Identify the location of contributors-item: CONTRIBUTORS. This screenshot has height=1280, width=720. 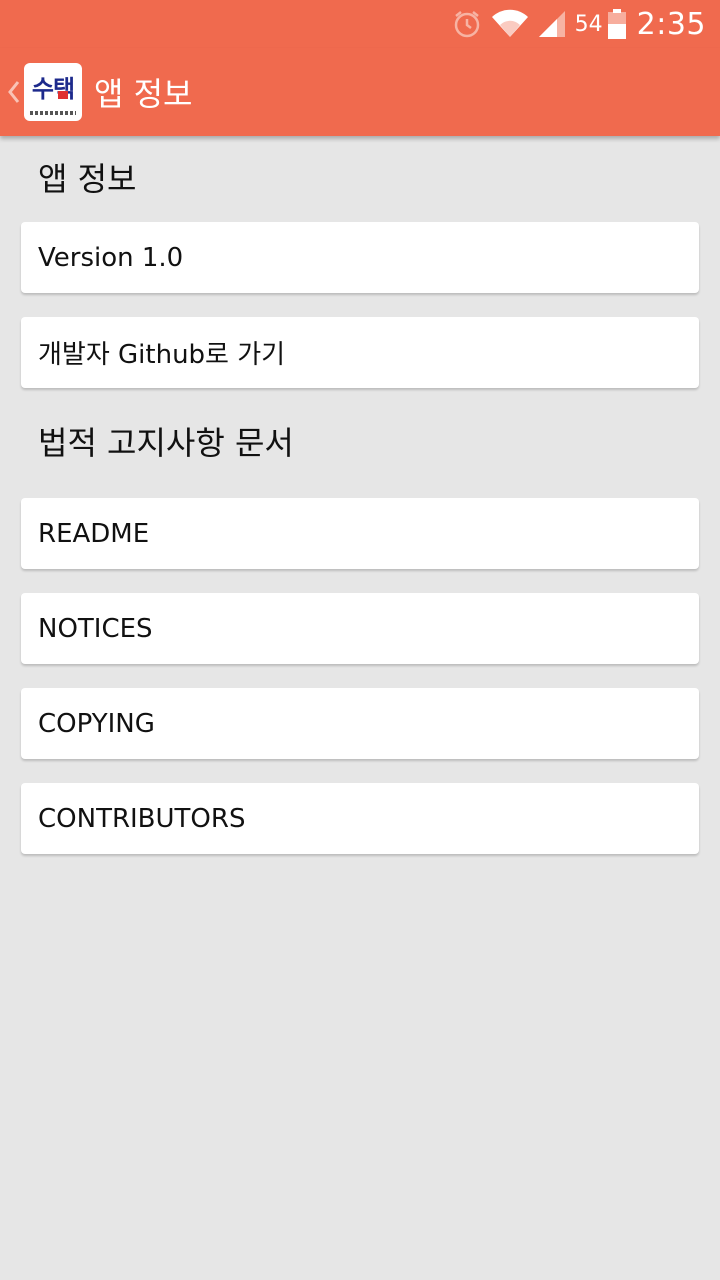
(360, 818).